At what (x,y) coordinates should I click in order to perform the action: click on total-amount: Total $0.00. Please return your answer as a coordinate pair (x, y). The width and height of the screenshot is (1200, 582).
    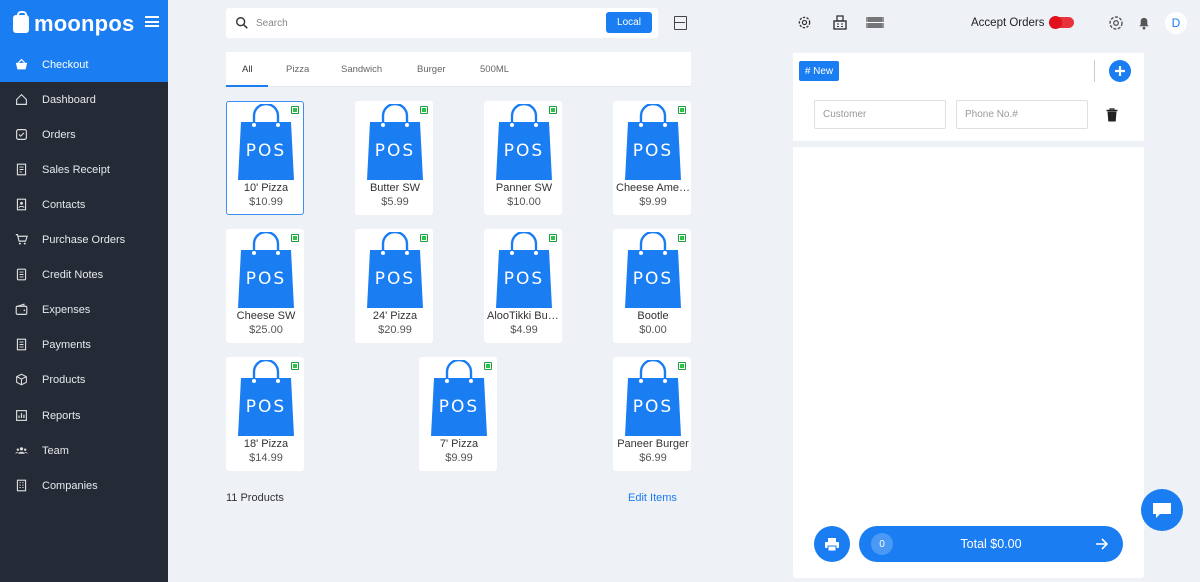
    Looking at the image, I should click on (991, 544).